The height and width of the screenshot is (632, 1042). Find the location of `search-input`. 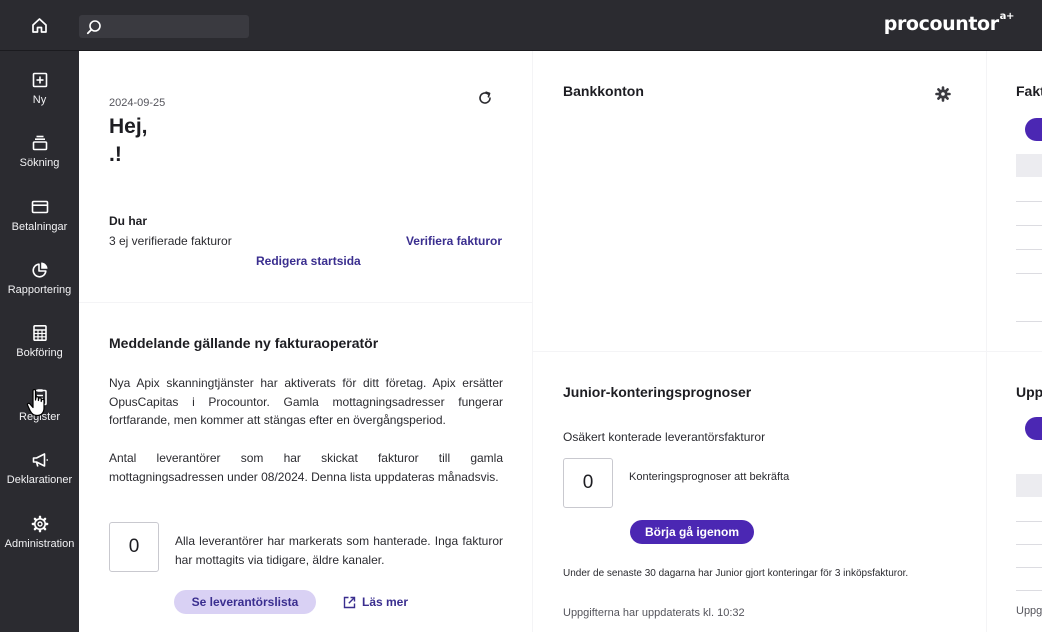

search-input is located at coordinates (175, 26).